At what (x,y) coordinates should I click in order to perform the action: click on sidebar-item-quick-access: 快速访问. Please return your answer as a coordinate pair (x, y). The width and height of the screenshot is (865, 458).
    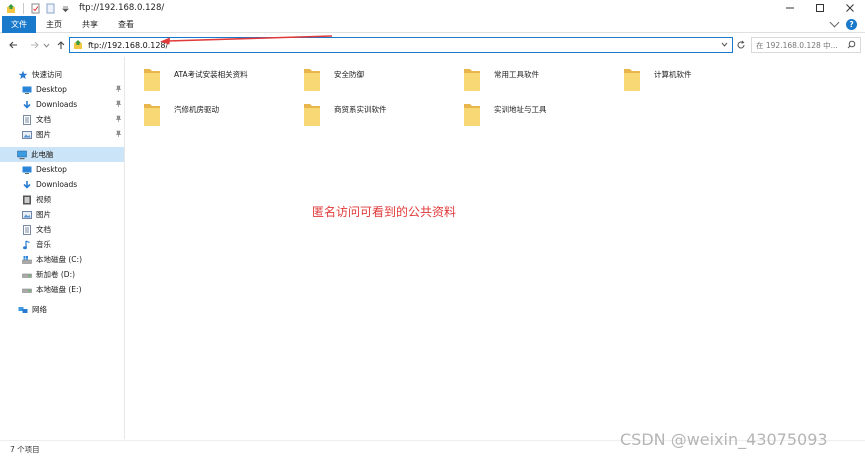
    Looking at the image, I should click on (62, 74).